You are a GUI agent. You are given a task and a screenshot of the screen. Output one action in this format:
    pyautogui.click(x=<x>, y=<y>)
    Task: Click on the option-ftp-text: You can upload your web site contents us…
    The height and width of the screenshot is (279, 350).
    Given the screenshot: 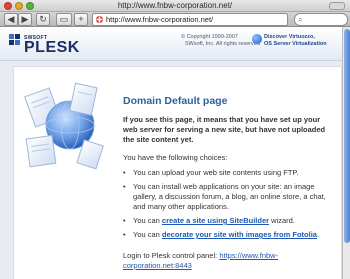 What is the action you would take?
    pyautogui.click(x=216, y=172)
    